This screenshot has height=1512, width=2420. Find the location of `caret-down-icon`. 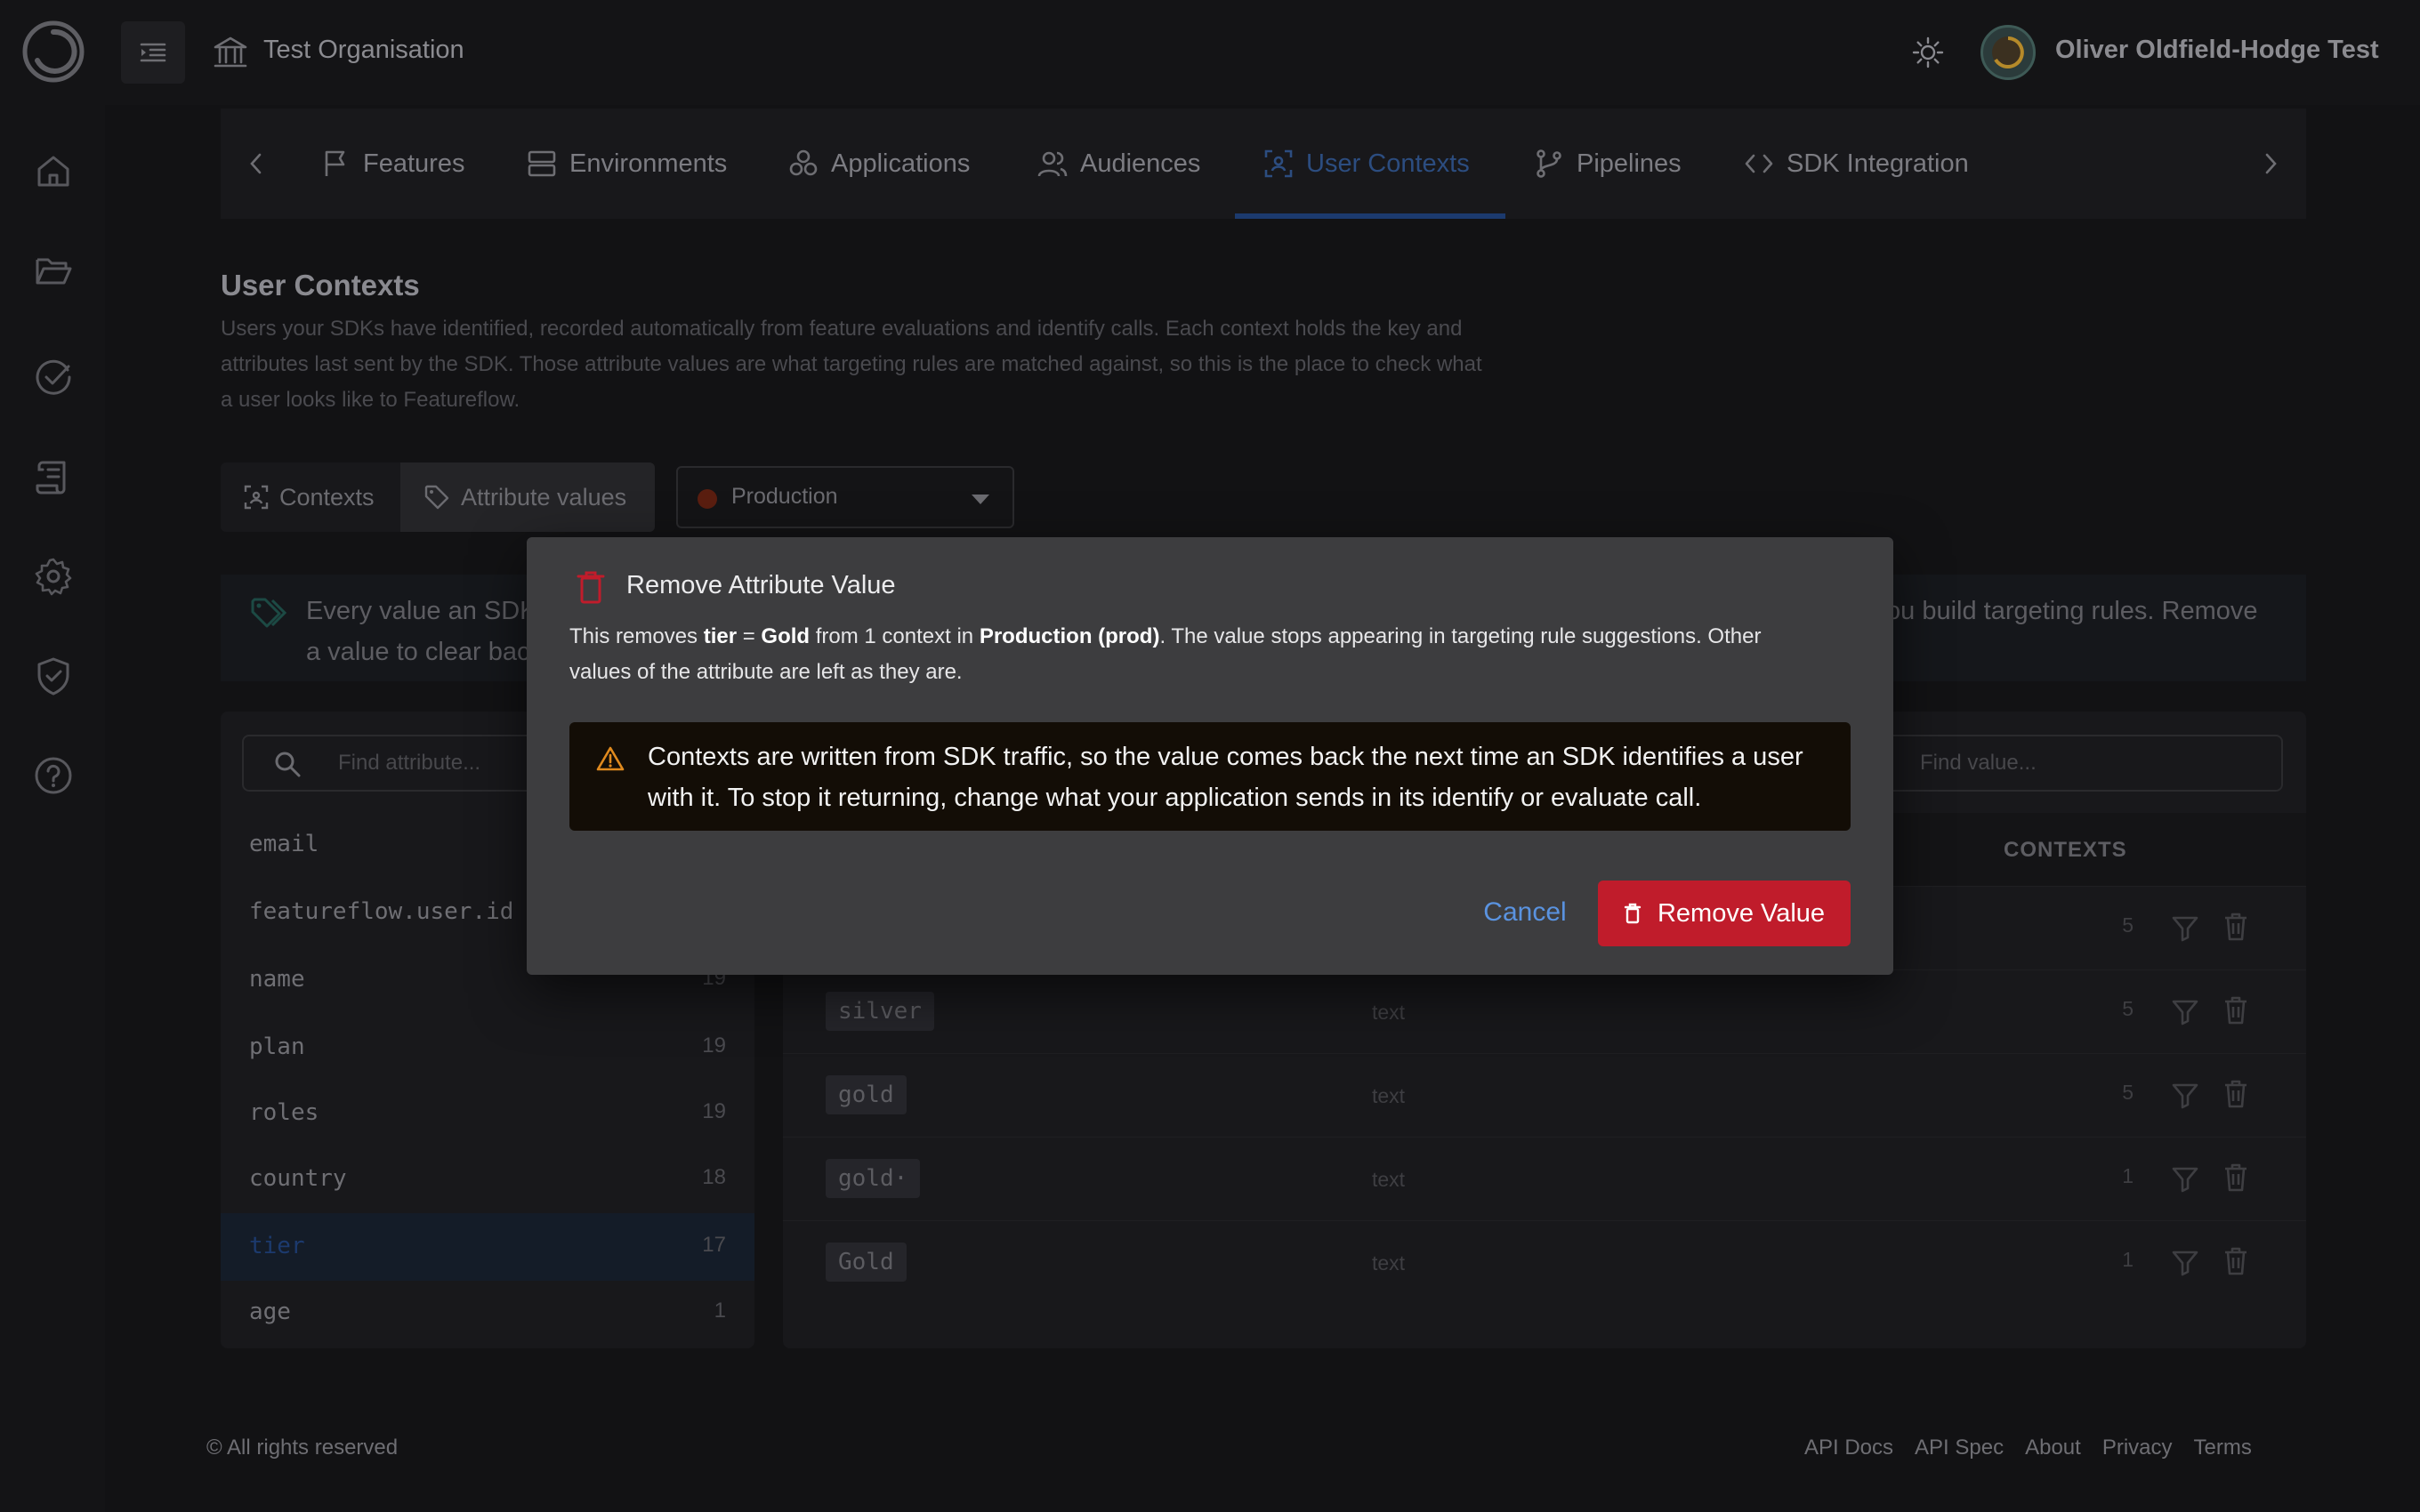

caret-down-icon is located at coordinates (980, 499).